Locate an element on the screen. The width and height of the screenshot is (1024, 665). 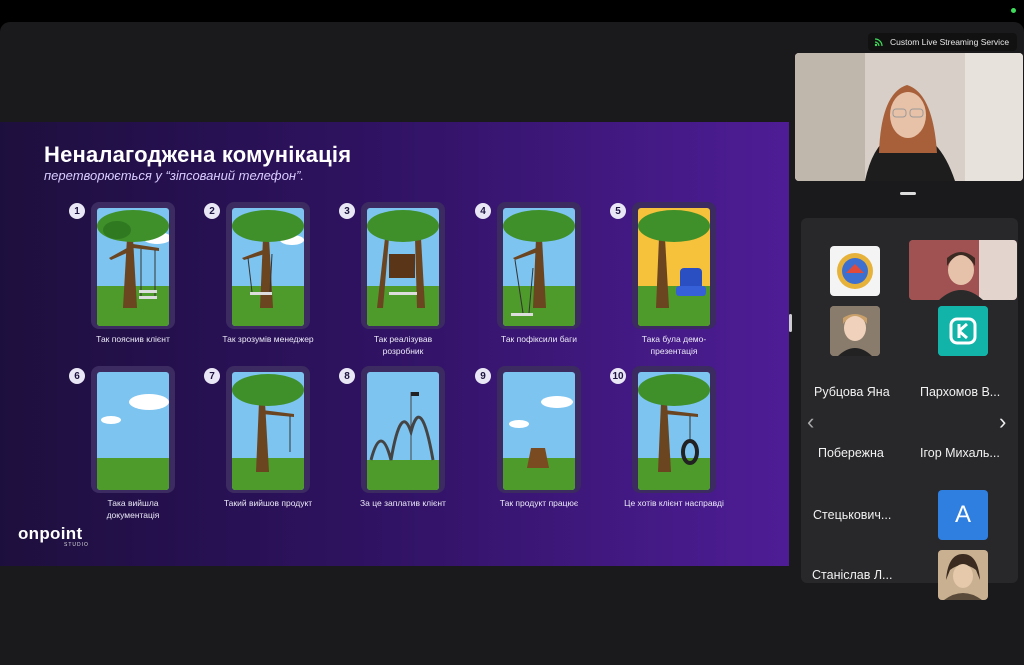
tire-swing-illustration is located at coordinates (674, 431).